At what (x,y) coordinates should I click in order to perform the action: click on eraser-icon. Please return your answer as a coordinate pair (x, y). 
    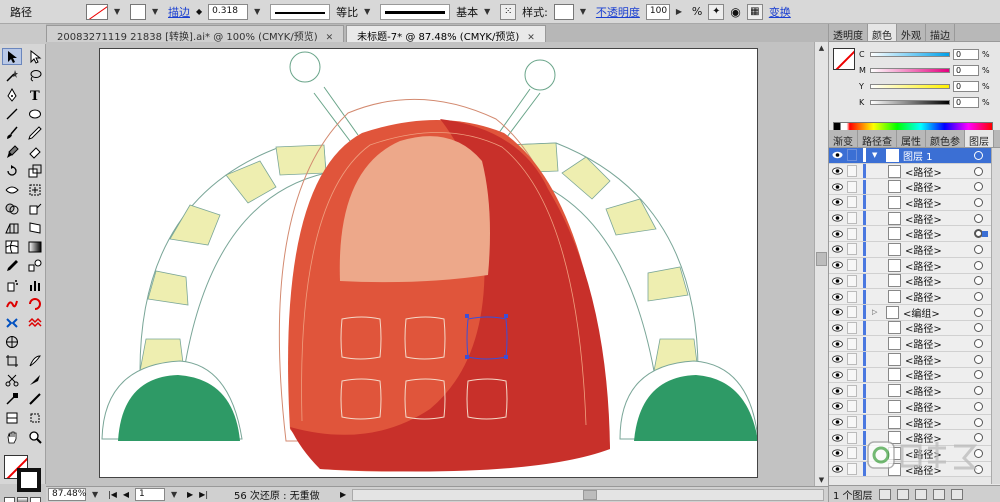
    Looking at the image, I should click on (35, 151).